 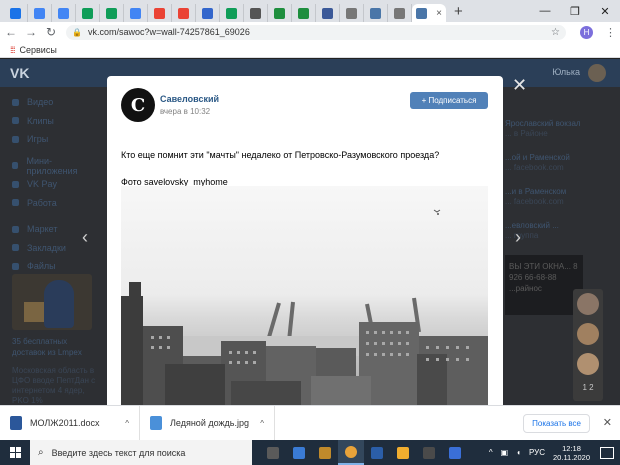 What do you see at coordinates (458, 11) in the screenshot?
I see `new-tab-button: +` at bounding box center [458, 11].